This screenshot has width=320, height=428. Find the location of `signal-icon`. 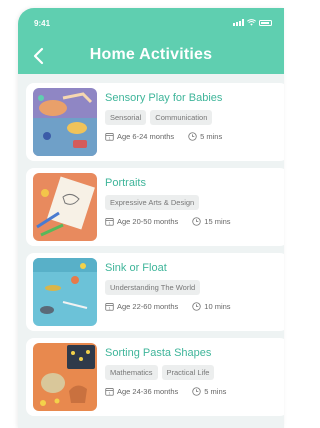

signal-icon is located at coordinates (238, 22).